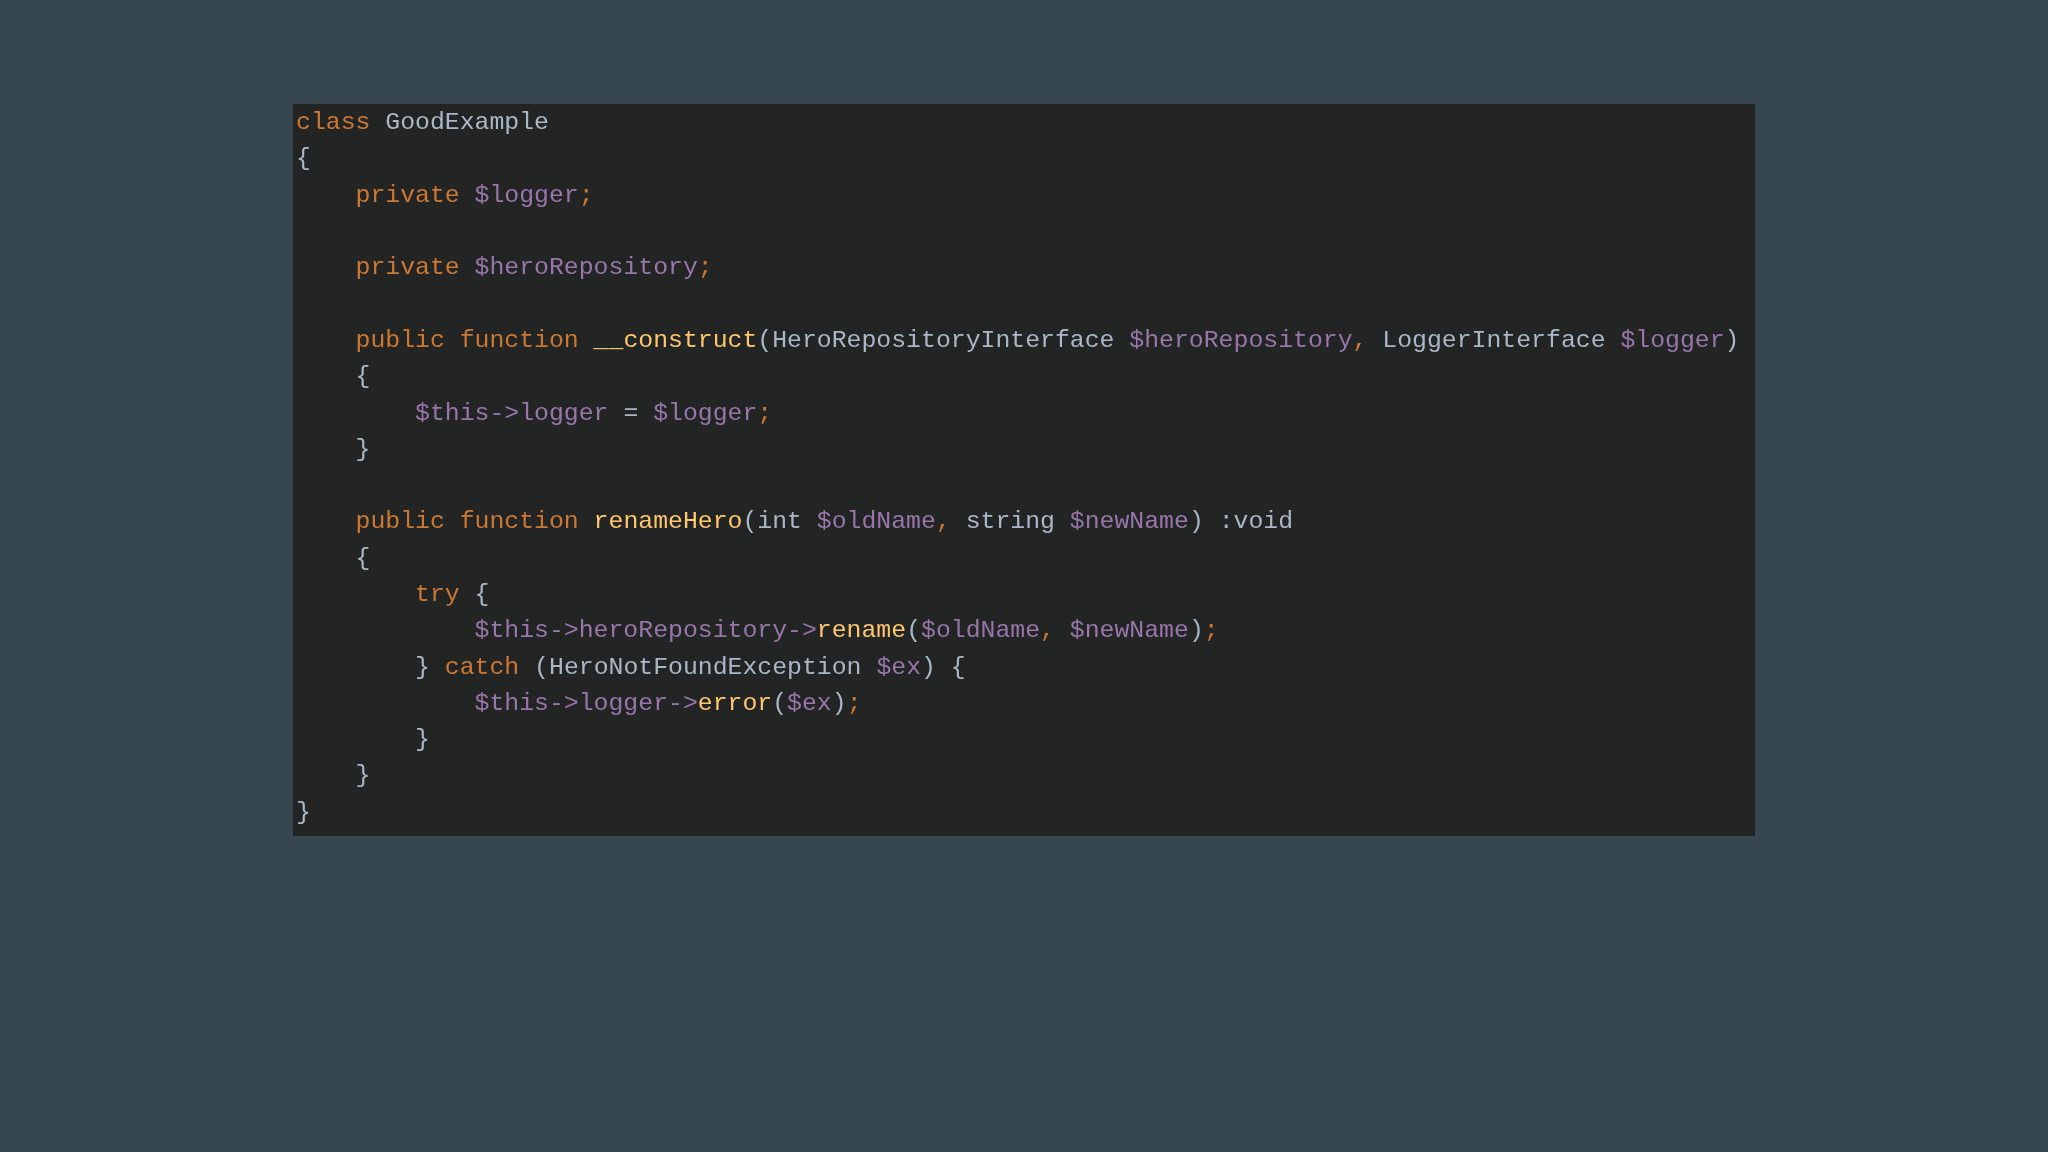 The image size is (2048, 1152). I want to click on code-line: $this->logger = $logger;, so click(593, 412).